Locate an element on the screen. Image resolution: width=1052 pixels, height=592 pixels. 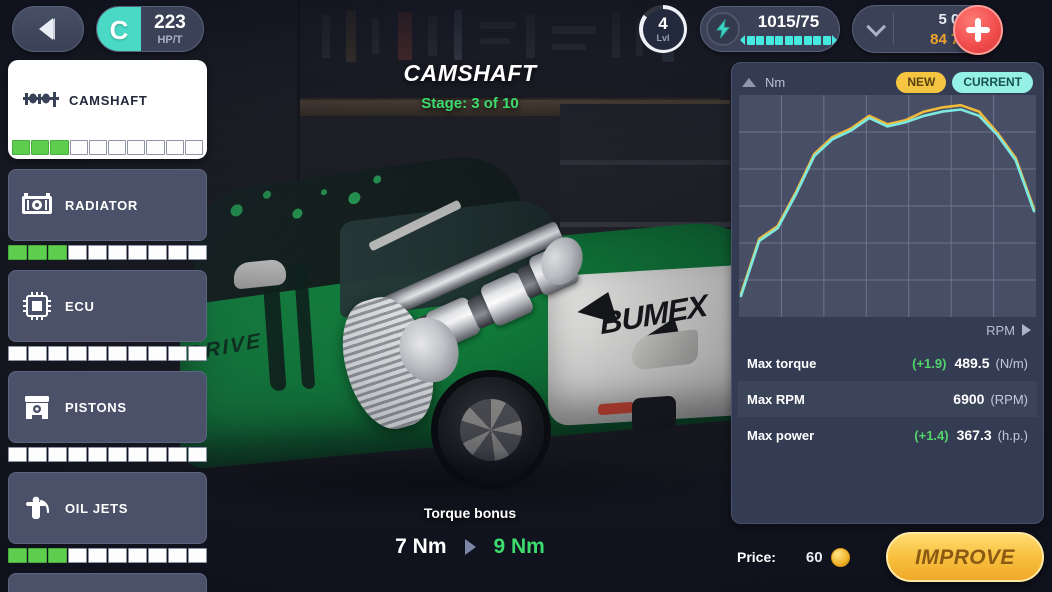
chip-icon is located at coordinates (37, 306).